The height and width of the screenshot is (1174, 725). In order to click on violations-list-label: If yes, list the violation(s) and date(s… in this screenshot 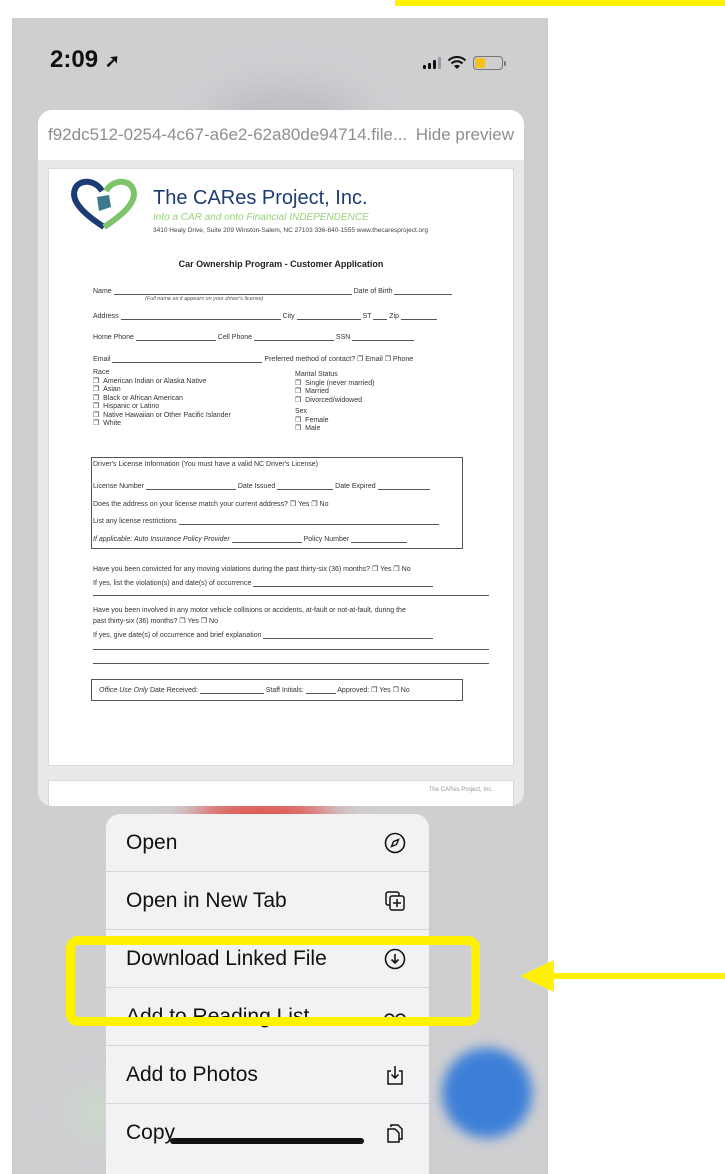, I will do `click(172, 583)`.